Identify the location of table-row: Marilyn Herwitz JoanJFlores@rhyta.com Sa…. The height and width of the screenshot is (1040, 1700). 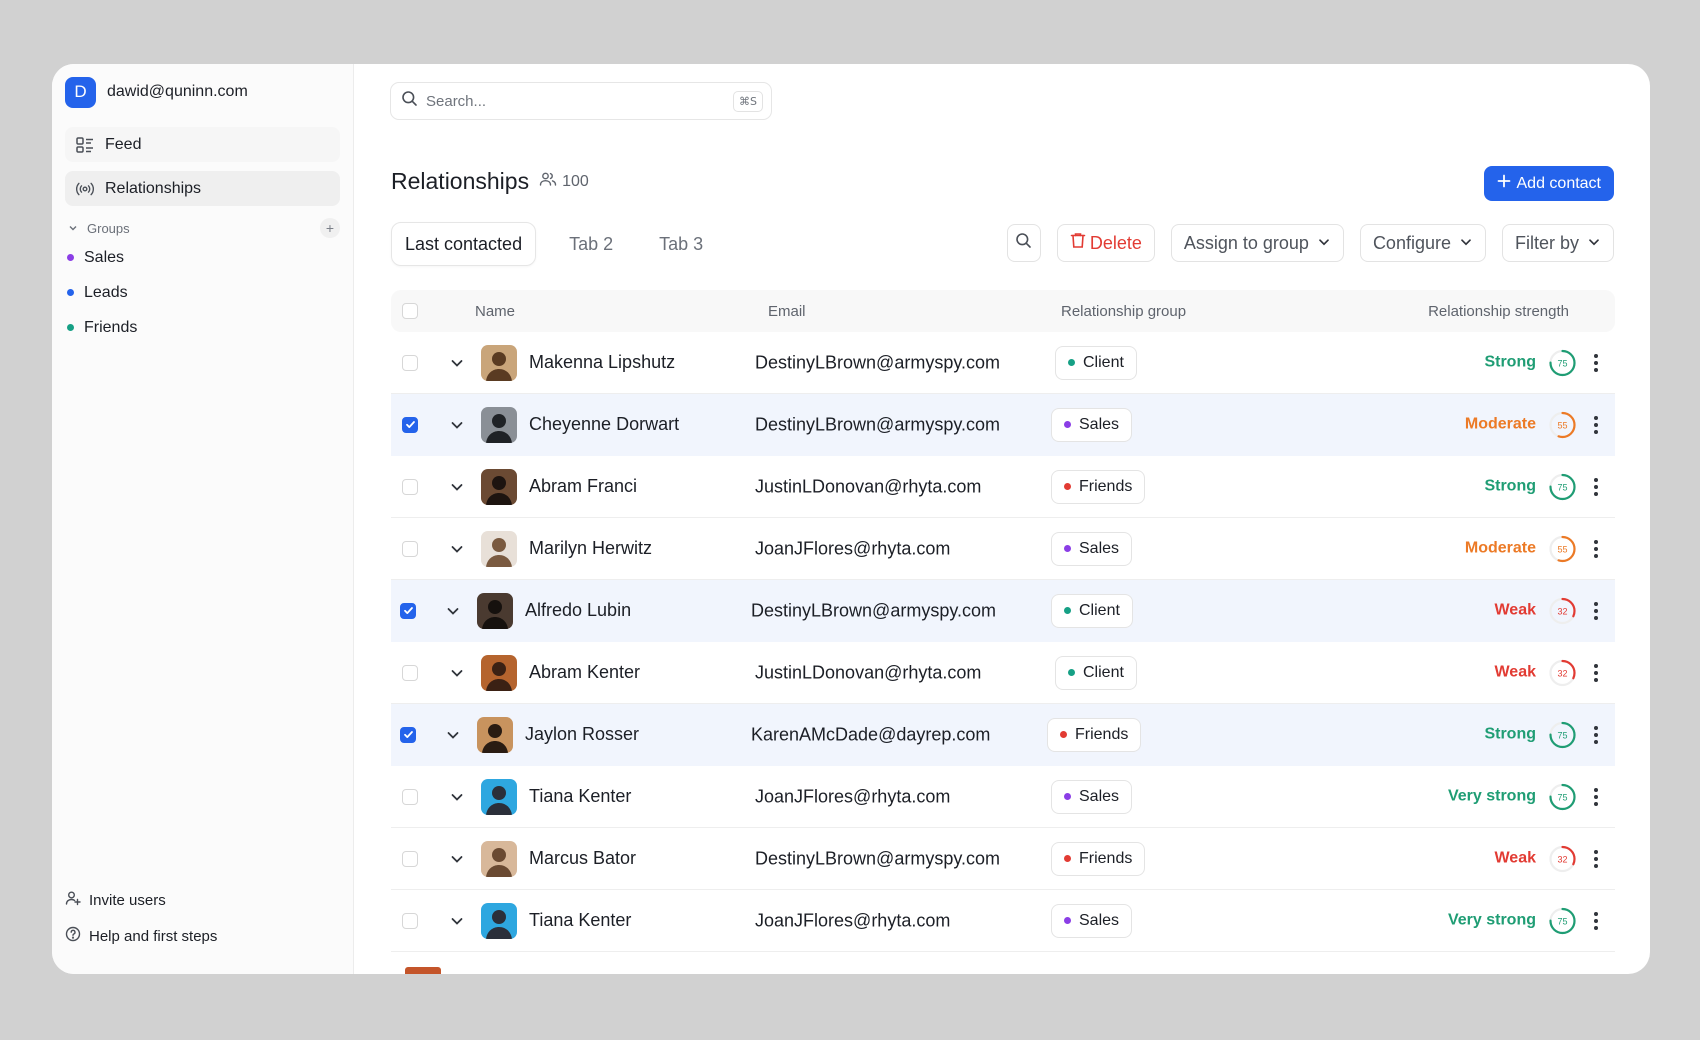
(1003, 549).